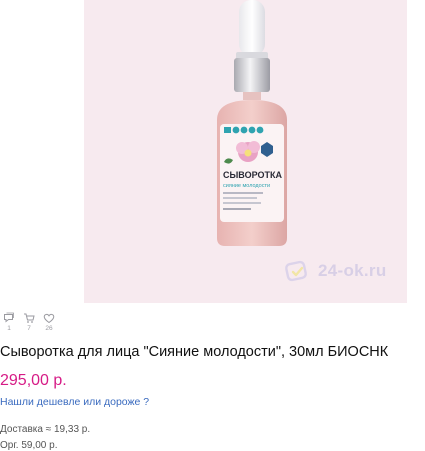 The height and width of the screenshot is (451, 425). Describe the element at coordinates (74, 402) in the screenshot. I see `find-cheaper-link: Нашли дешевле или дороже ?` at that location.